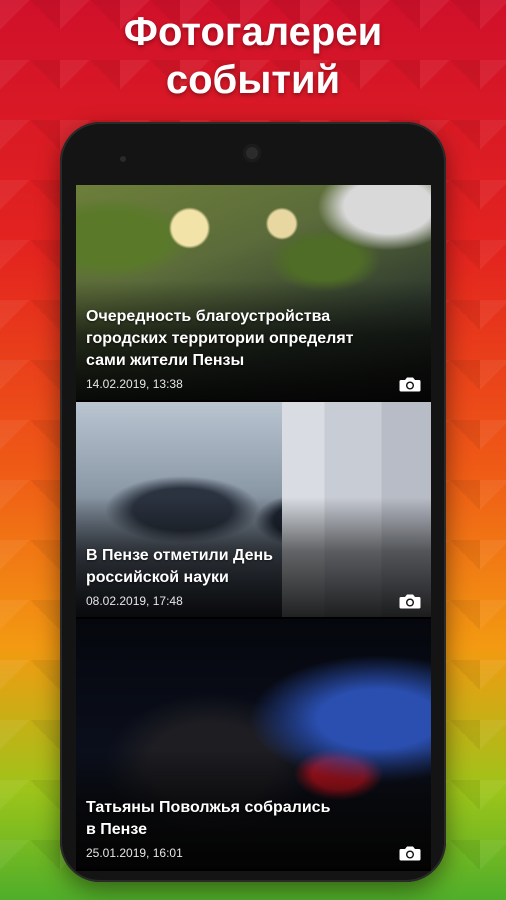 This screenshot has height=900, width=506. Describe the element at coordinates (134, 853) in the screenshot. I see `gallery-card-date: 25.01.2019, 16:01` at that location.